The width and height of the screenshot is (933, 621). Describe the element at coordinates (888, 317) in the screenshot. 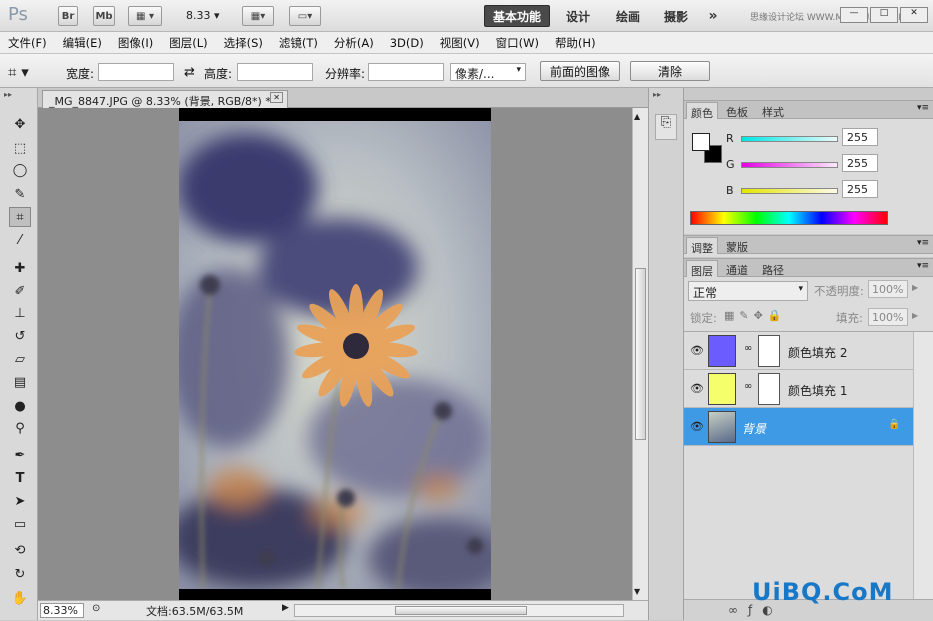

I see `fill-input: 100%` at that location.